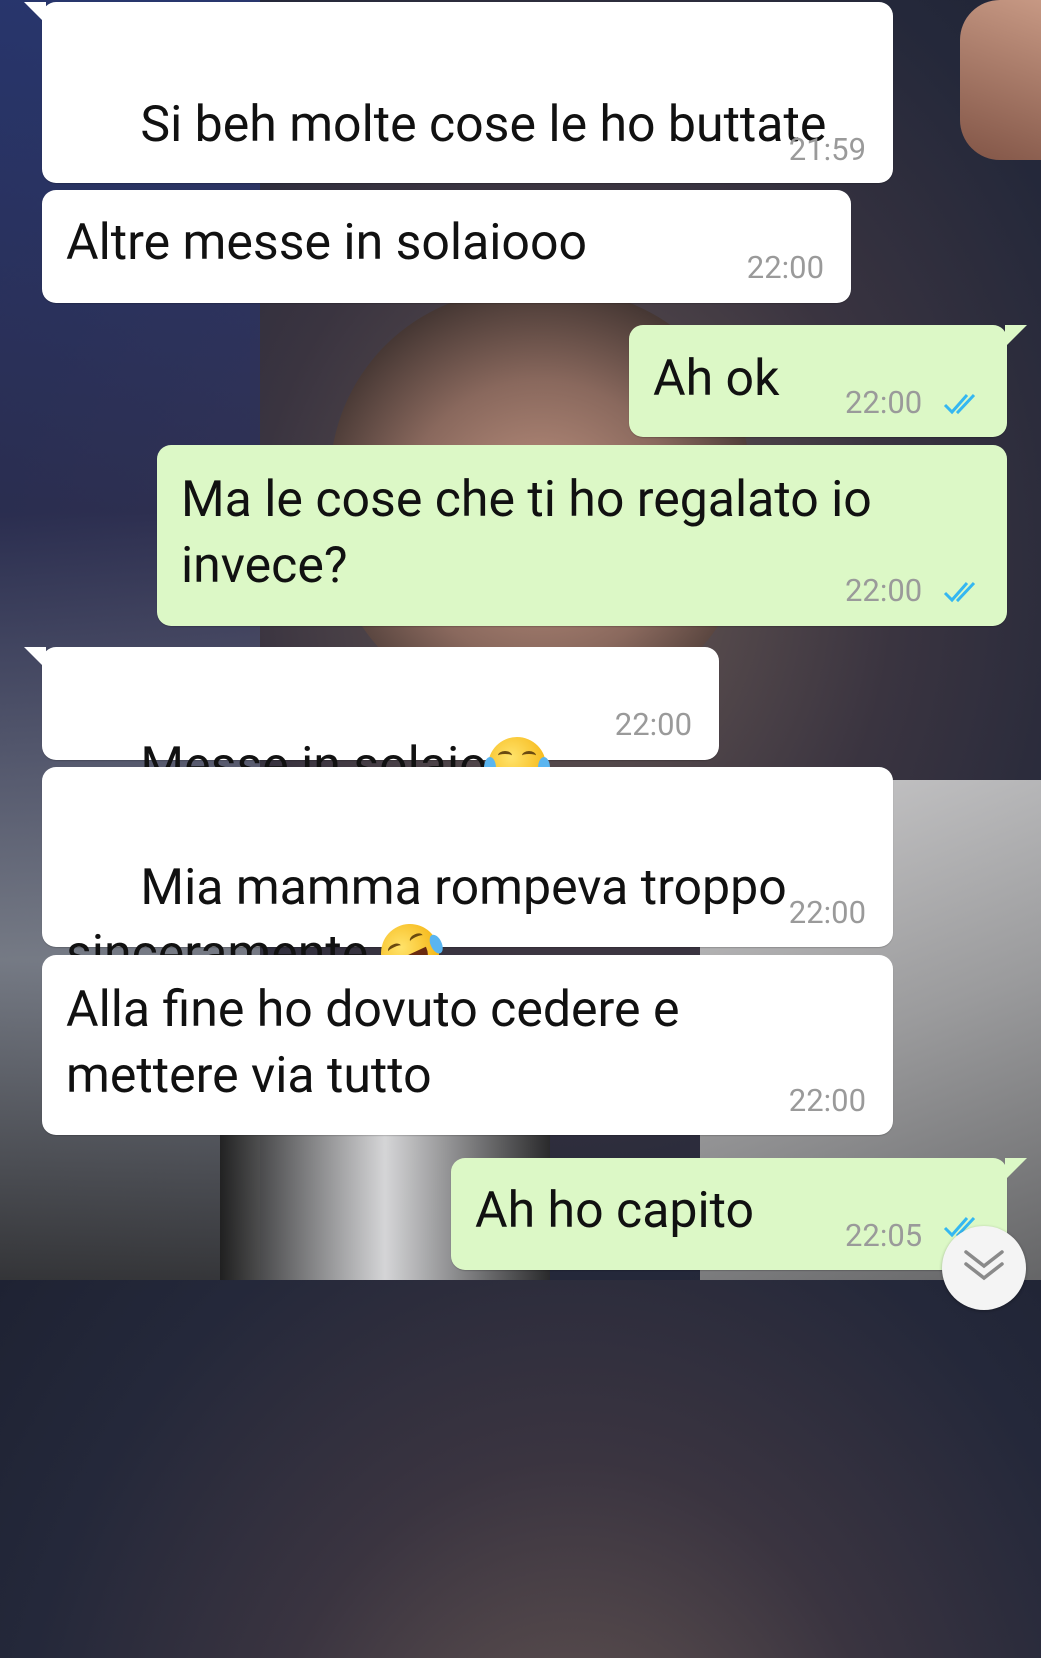 The image size is (1041, 1658). I want to click on message-text: Ah ok, so click(716, 379).